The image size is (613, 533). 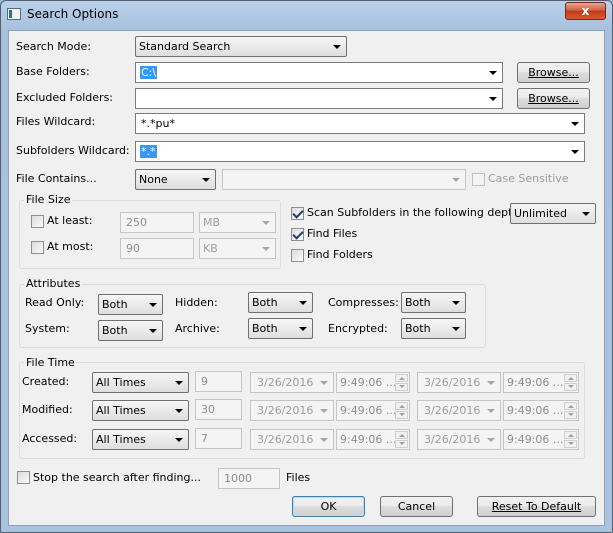 What do you see at coordinates (360, 123) in the screenshot?
I see `files-wildcard-combo: *.*pu*` at bounding box center [360, 123].